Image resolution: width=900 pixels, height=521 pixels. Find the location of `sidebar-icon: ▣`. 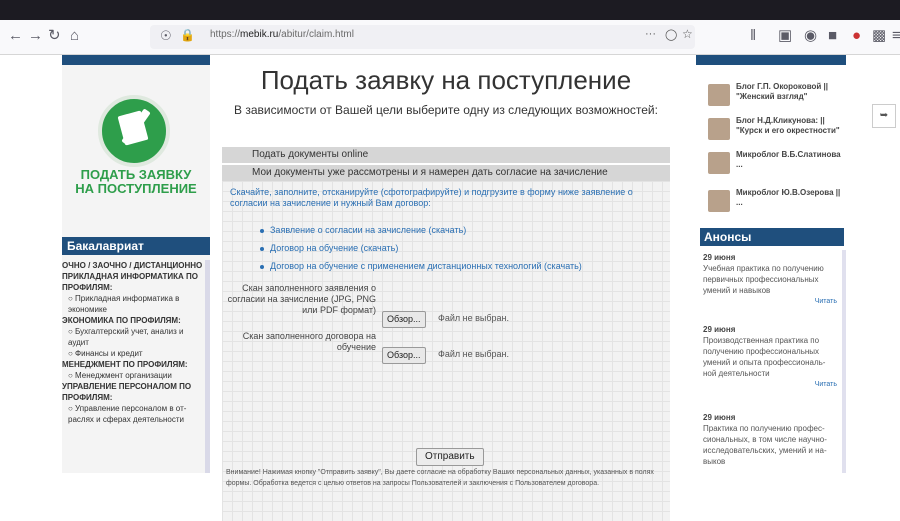

sidebar-icon: ▣ is located at coordinates (785, 36).